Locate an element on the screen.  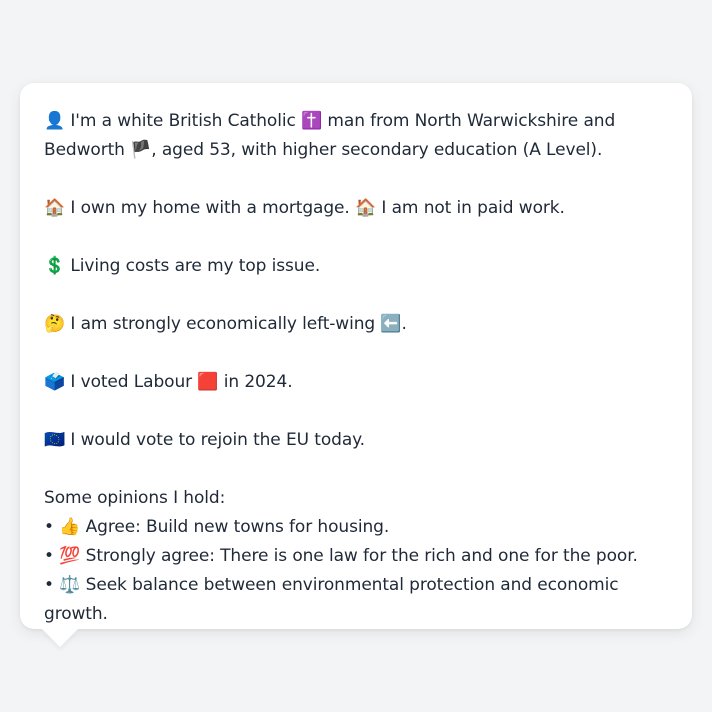
cross-icon: ✝️ is located at coordinates (312, 121).